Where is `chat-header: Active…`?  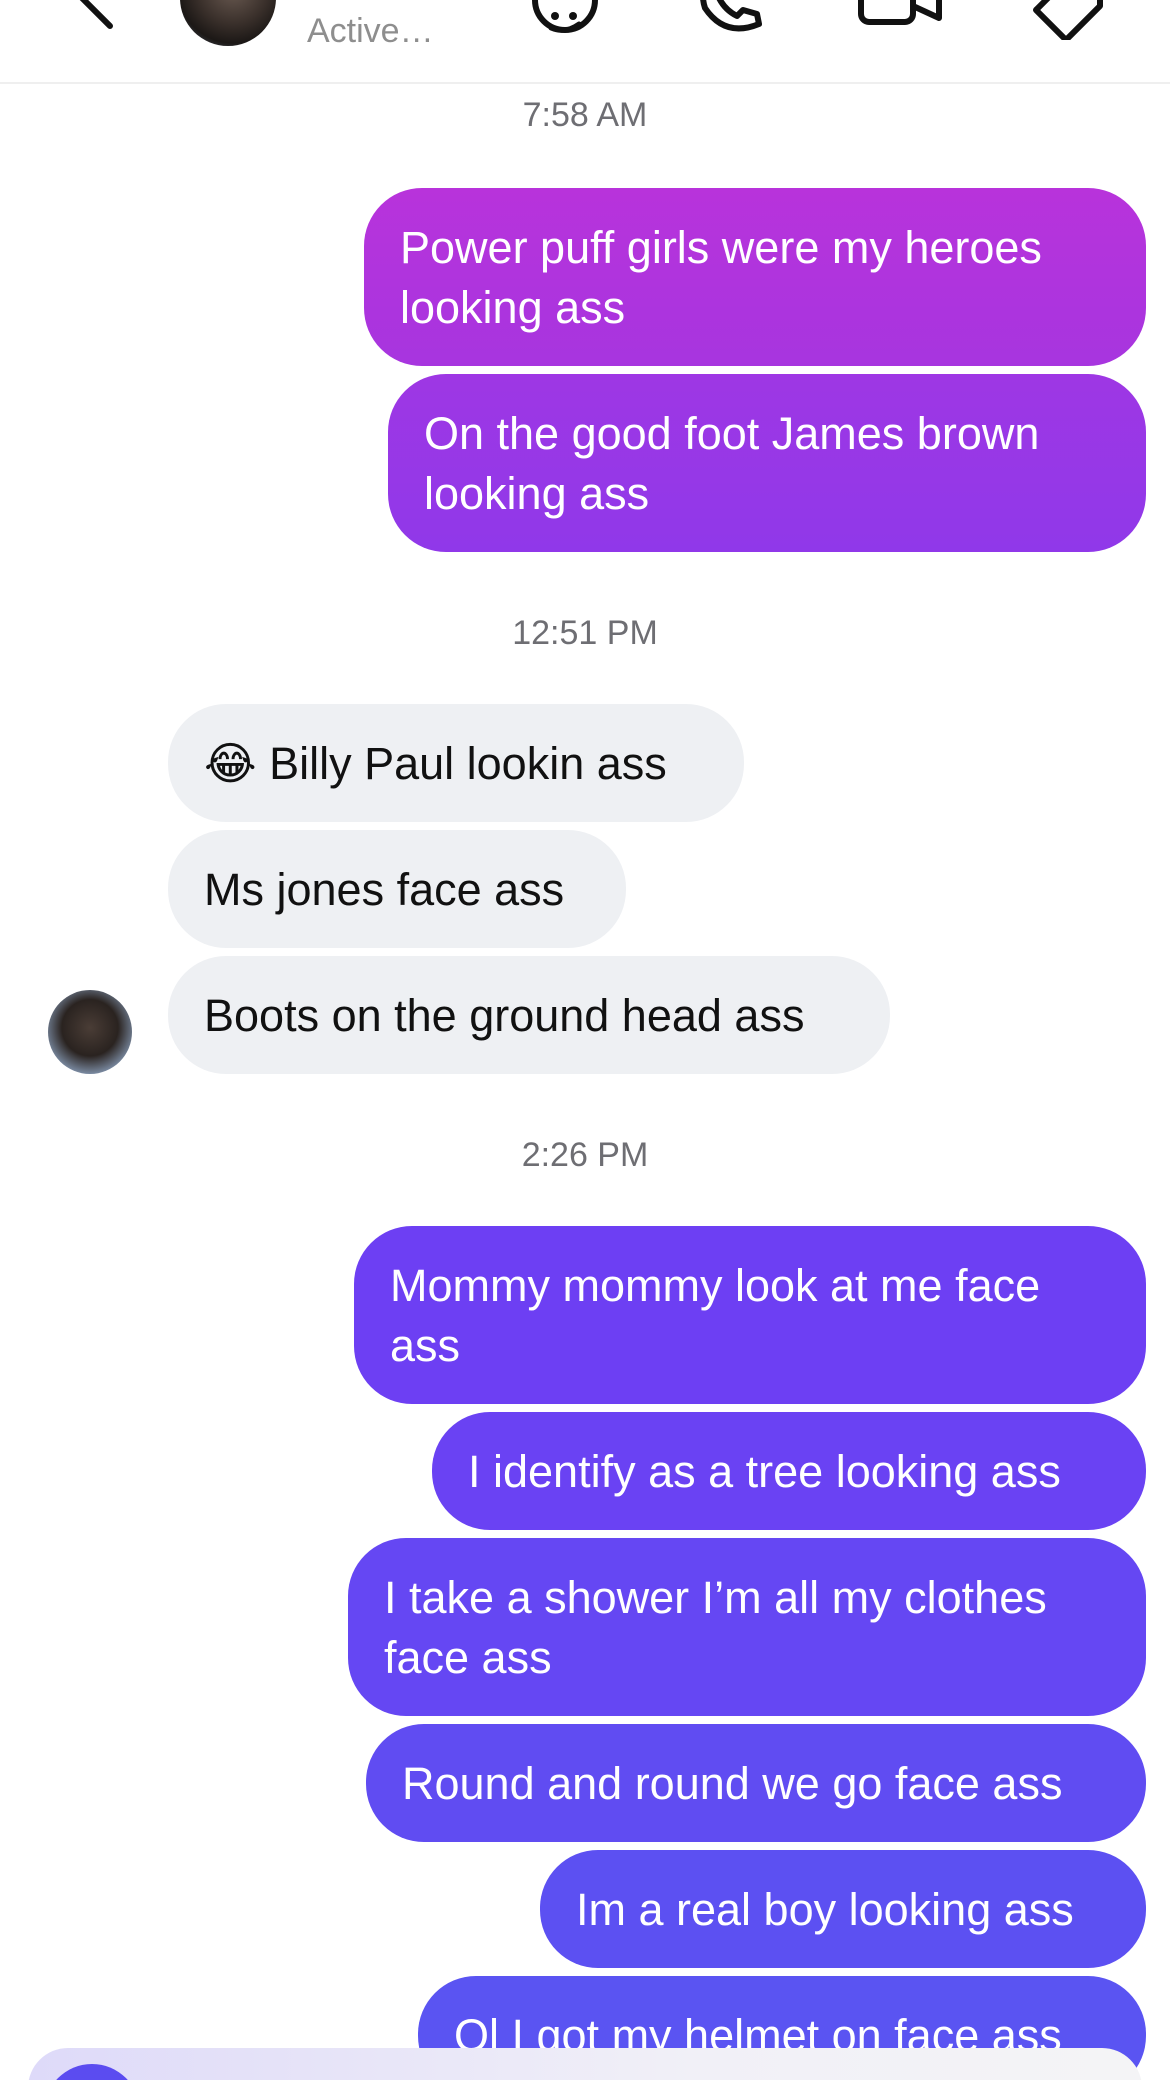 chat-header: Active… is located at coordinates (585, 42).